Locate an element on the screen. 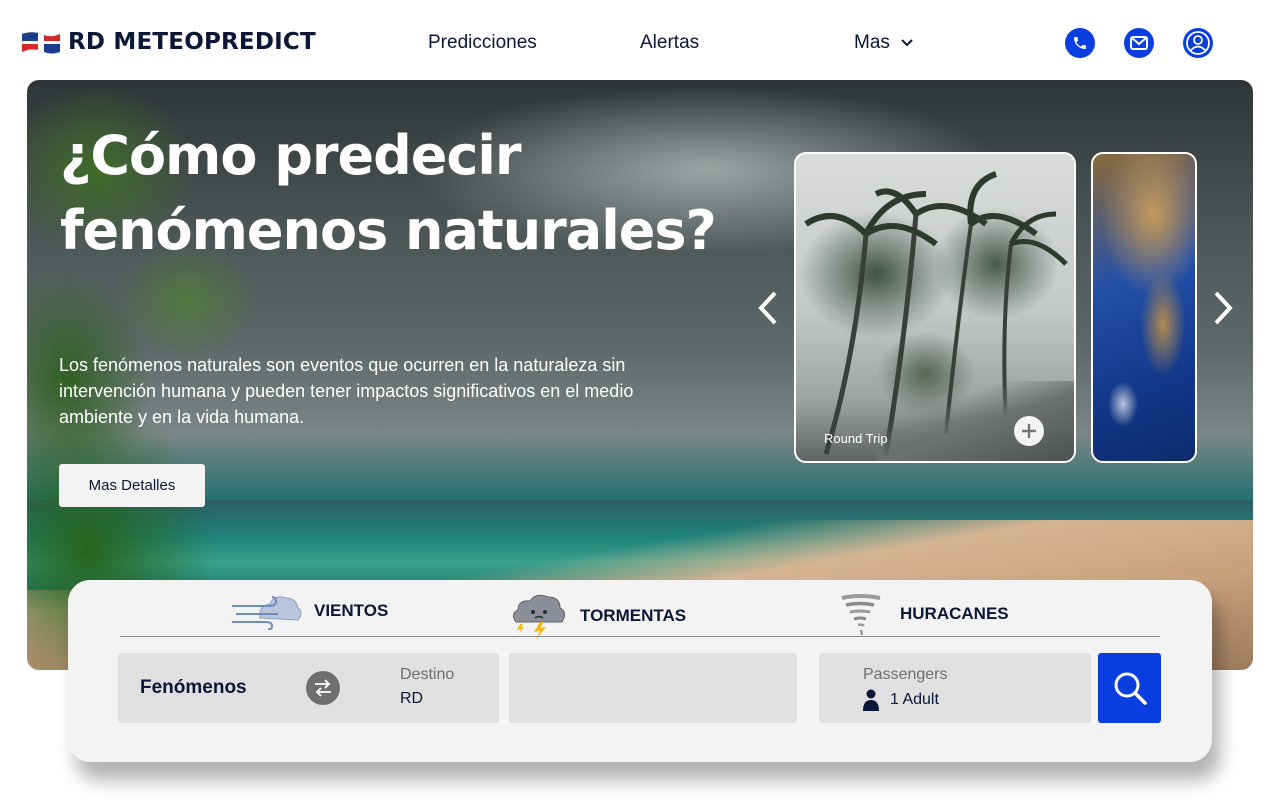 The width and height of the screenshot is (1280, 800). swap-arrows-icon is located at coordinates (323, 688).